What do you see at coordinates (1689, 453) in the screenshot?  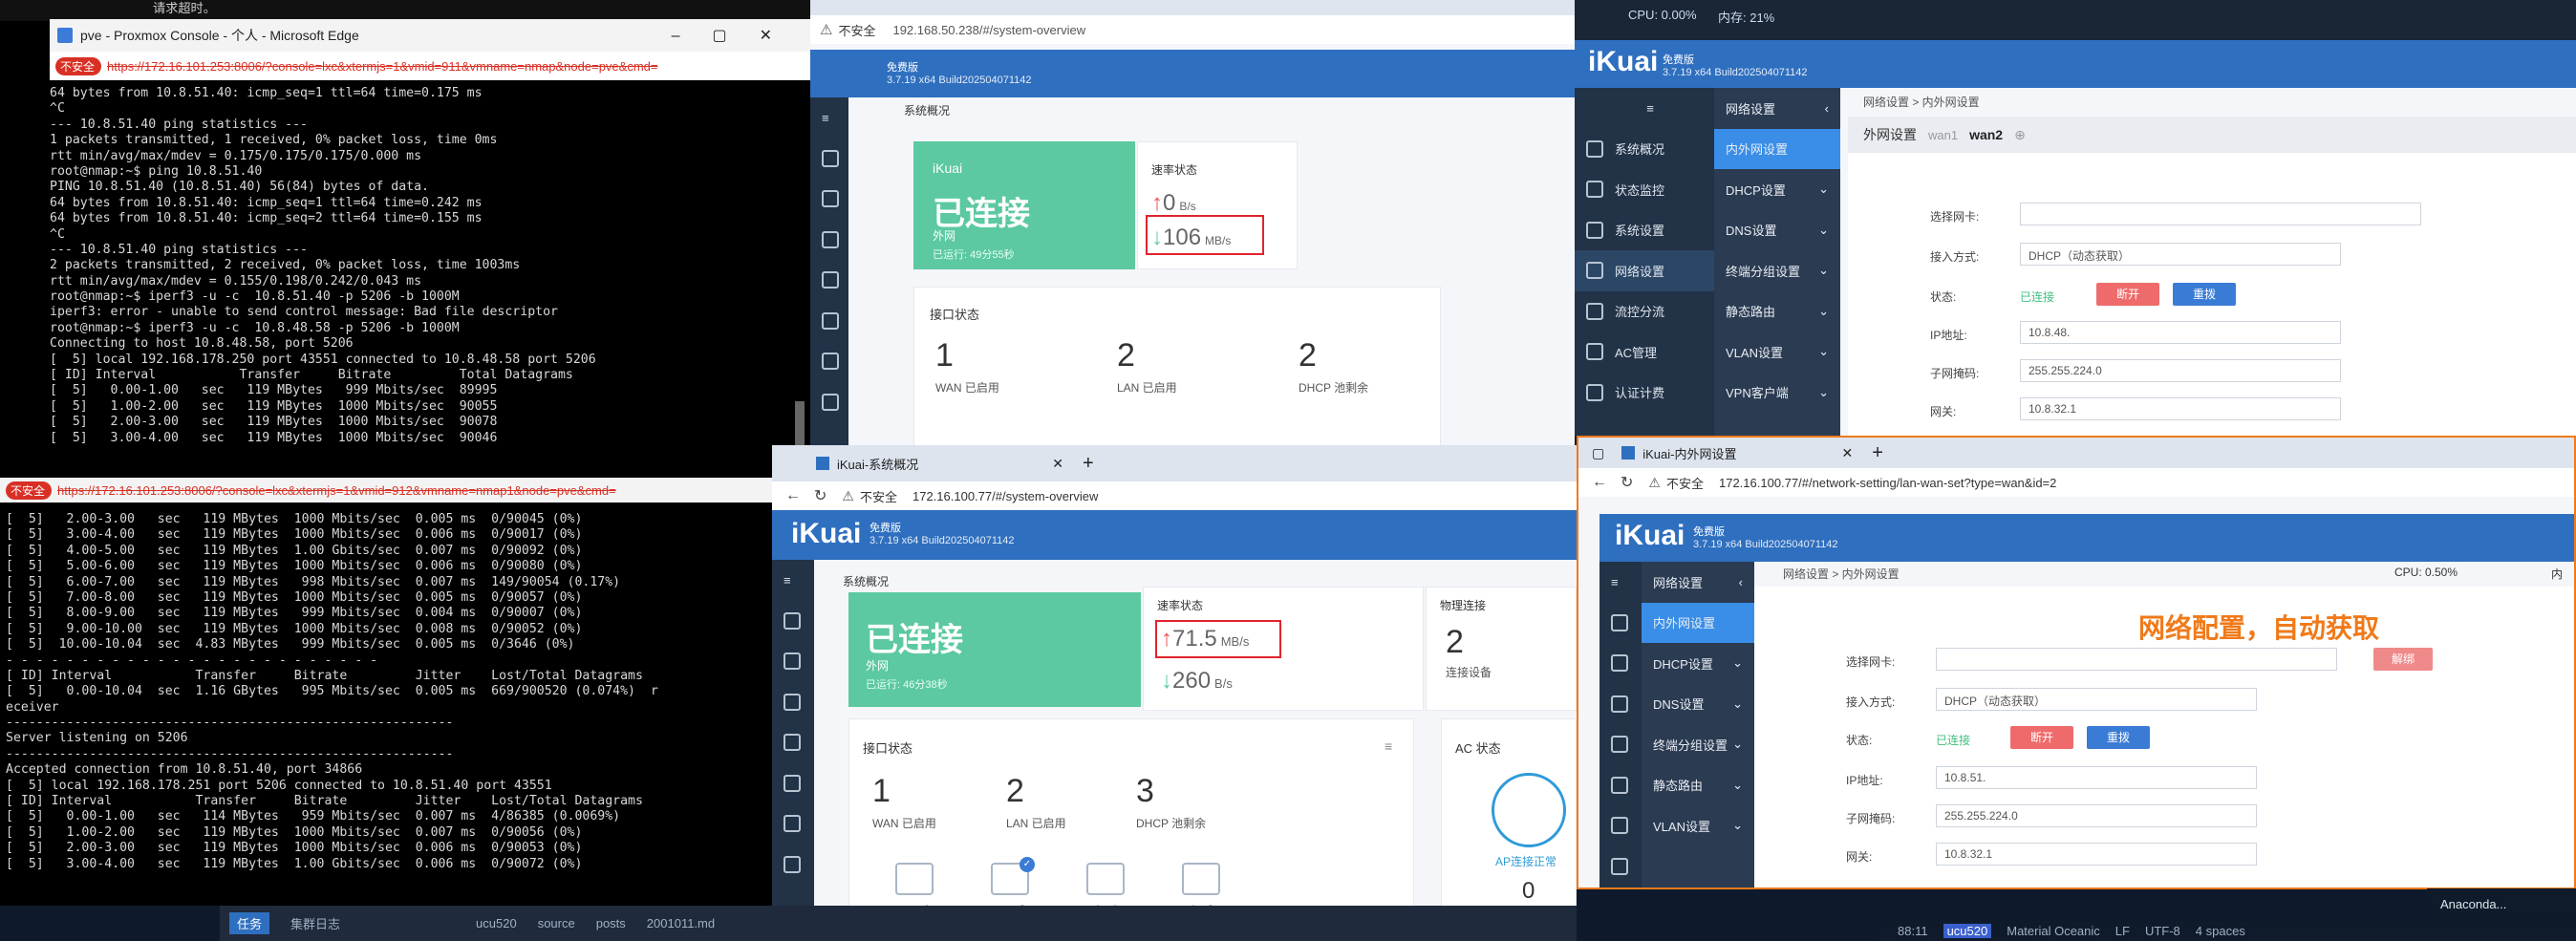 I see `tab-title: iKuai-内外网设置` at bounding box center [1689, 453].